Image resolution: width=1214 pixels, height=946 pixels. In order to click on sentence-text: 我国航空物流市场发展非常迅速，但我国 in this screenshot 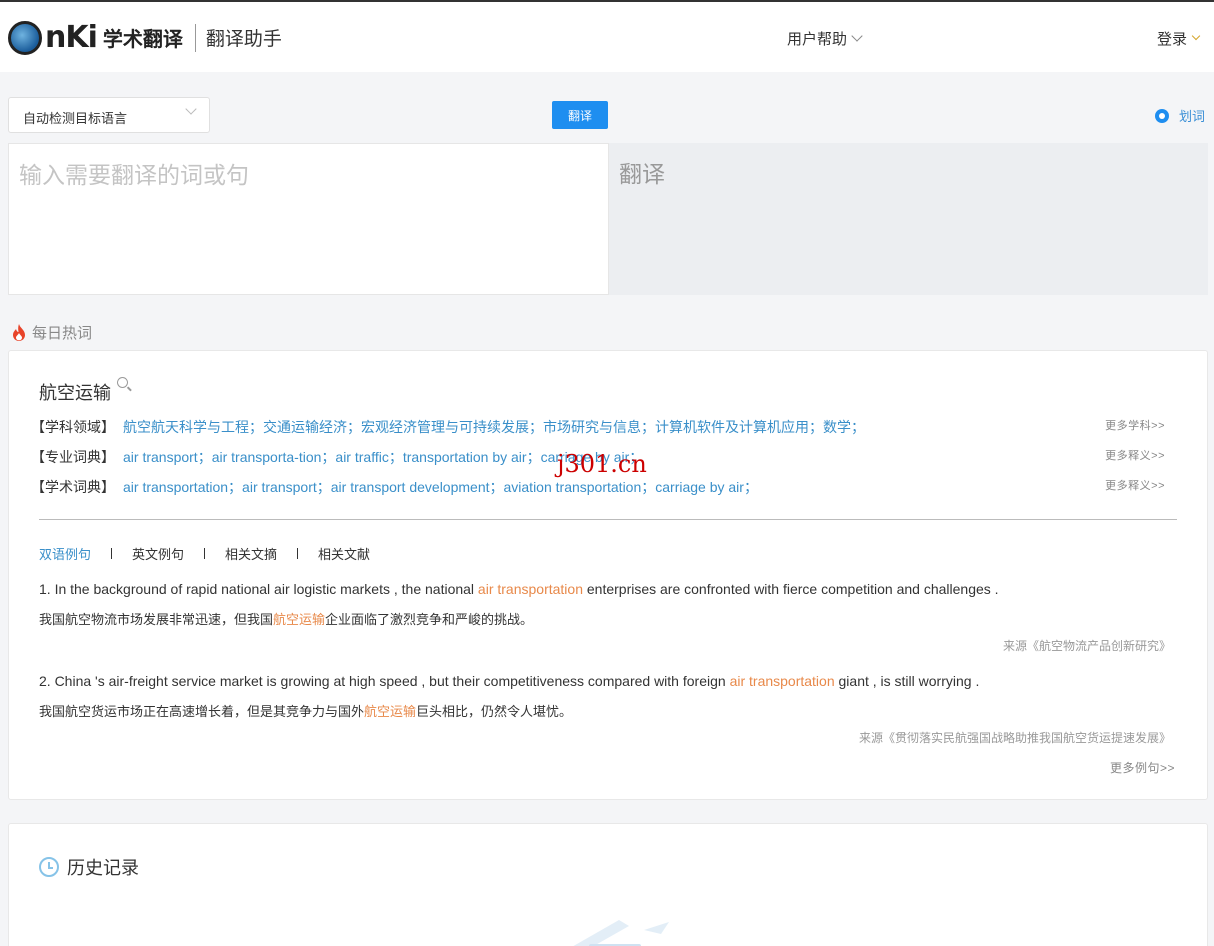, I will do `click(156, 619)`.